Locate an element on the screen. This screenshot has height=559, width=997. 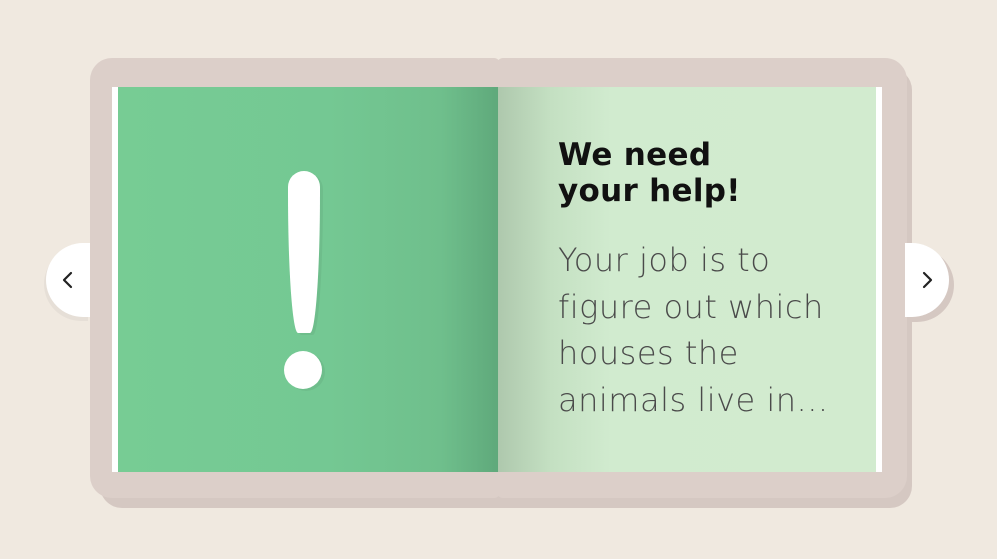
chevron-left-icon is located at coordinates (67, 280).